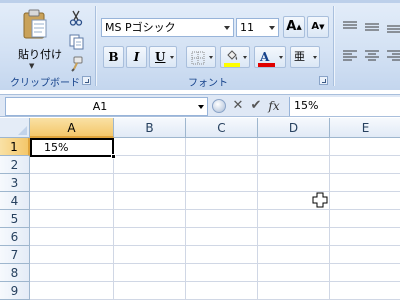 The width and height of the screenshot is (400, 300). Describe the element at coordinates (40, 54) in the screenshot. I see `paste-label: 貼り付け` at that location.